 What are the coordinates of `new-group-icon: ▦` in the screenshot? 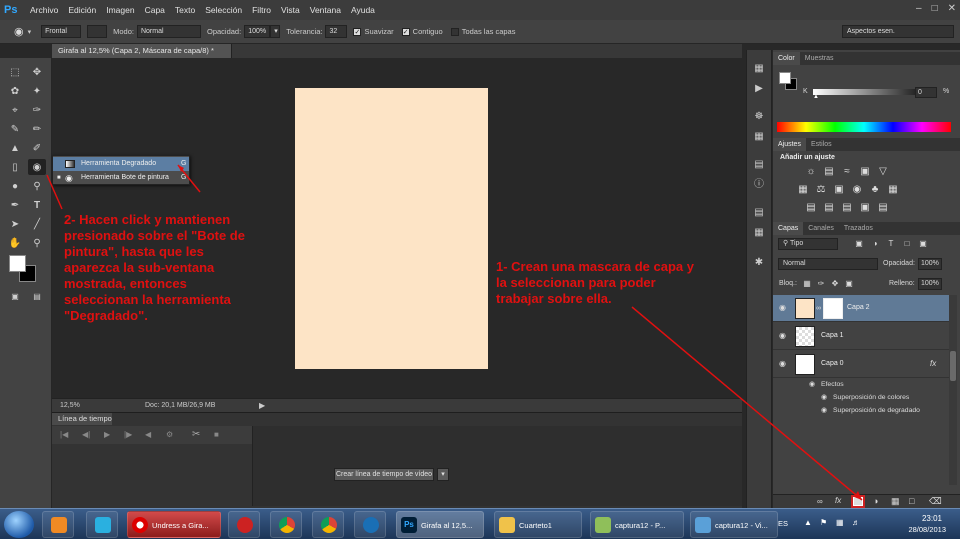 It's located at (895, 501).